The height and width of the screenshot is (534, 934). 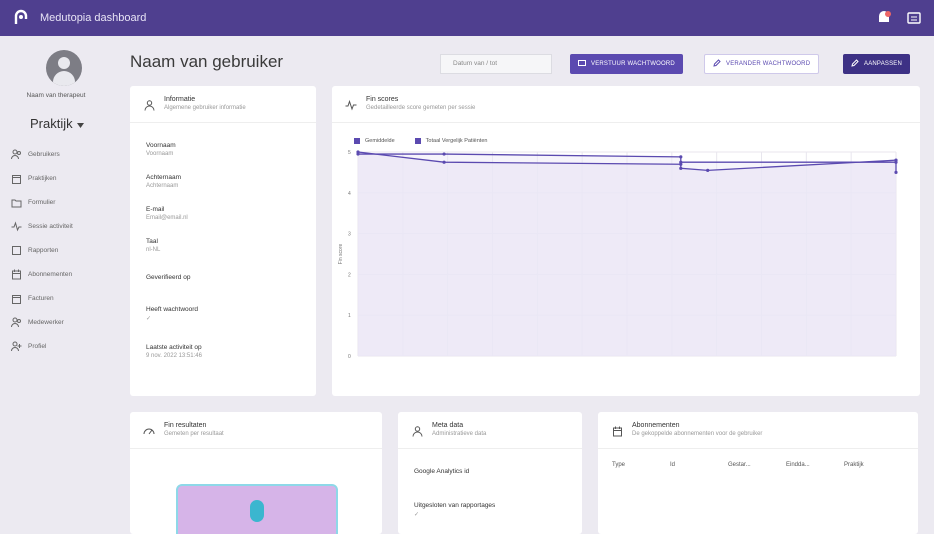 What do you see at coordinates (172, 314) in the screenshot?
I see `field-wachtwoord: Heeft wachtwoord ✓` at bounding box center [172, 314].